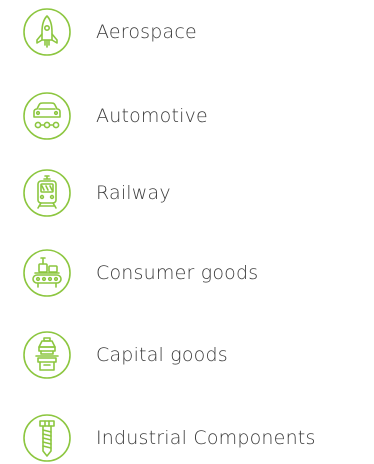 The width and height of the screenshot is (374, 464). I want to click on industry-label: Industrial Components, so click(206, 438).